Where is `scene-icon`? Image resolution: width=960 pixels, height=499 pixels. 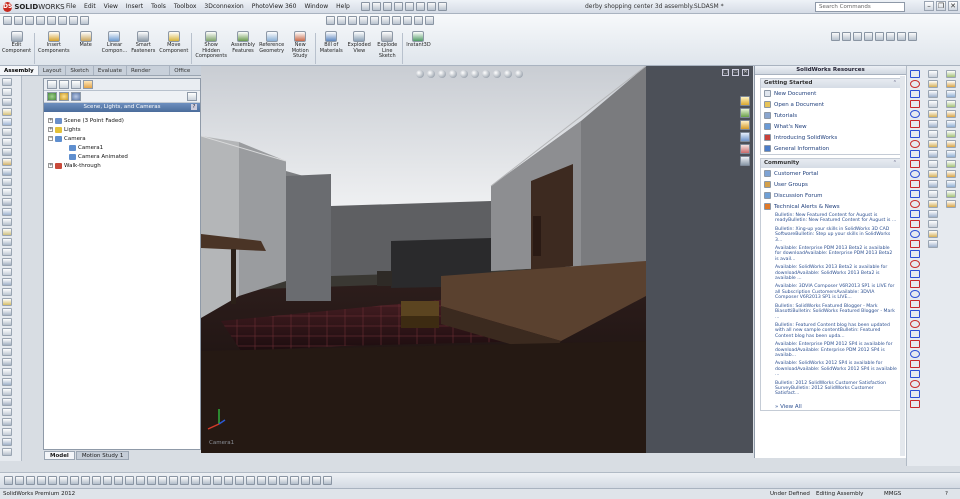
scene-icon is located at coordinates (407, 20).